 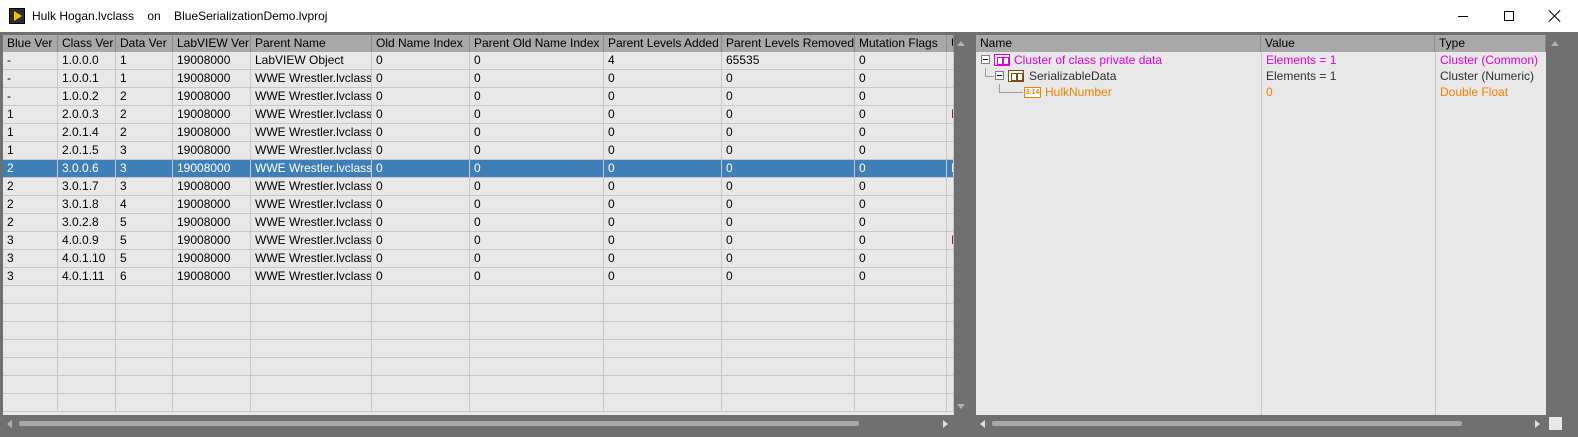 I want to click on cell-class-ver: 1.0.0.1, so click(x=87, y=79).